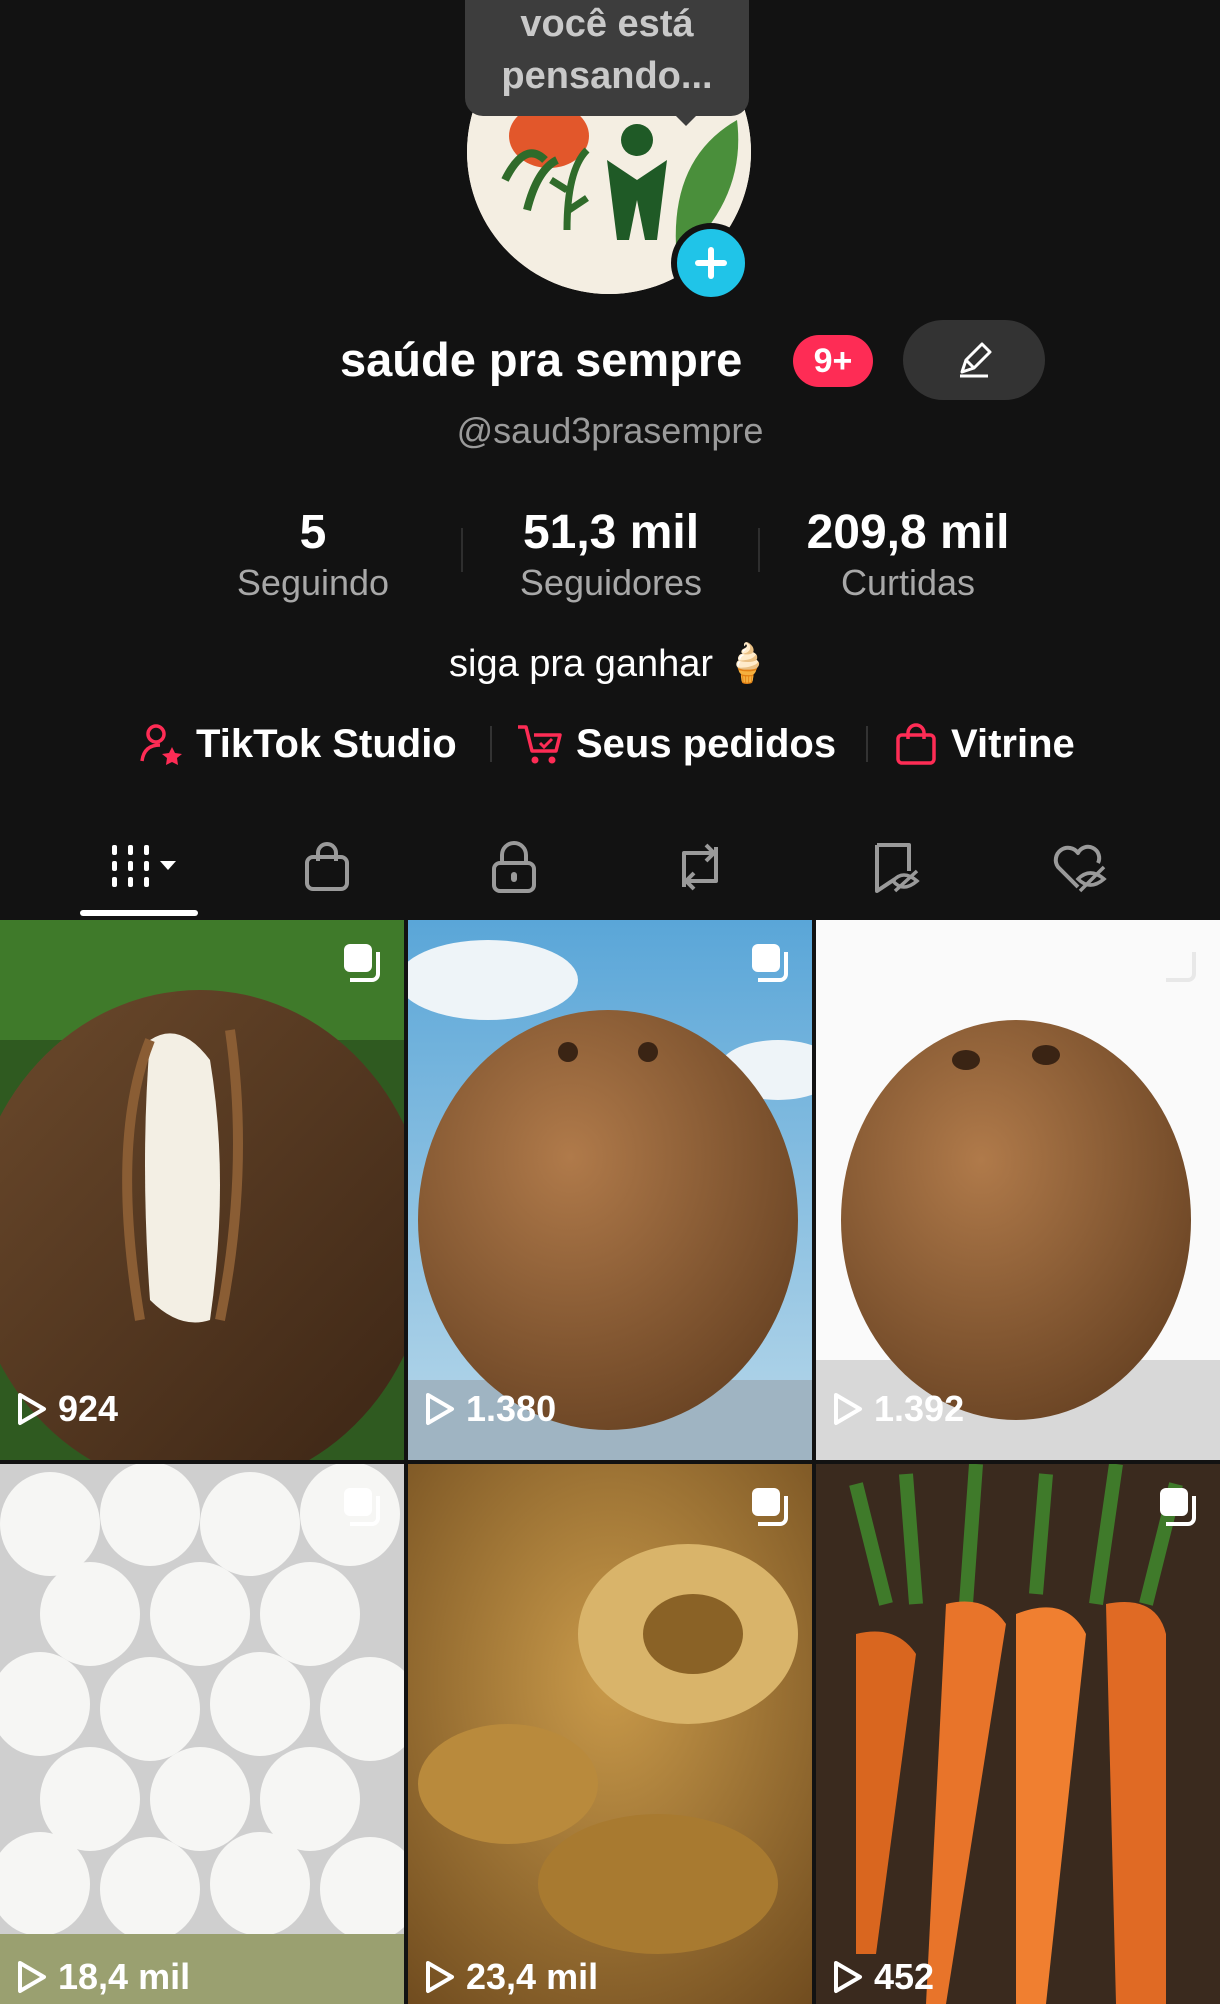  What do you see at coordinates (610, 430) in the screenshot?
I see `profile-handle: @saud3prasempre` at bounding box center [610, 430].